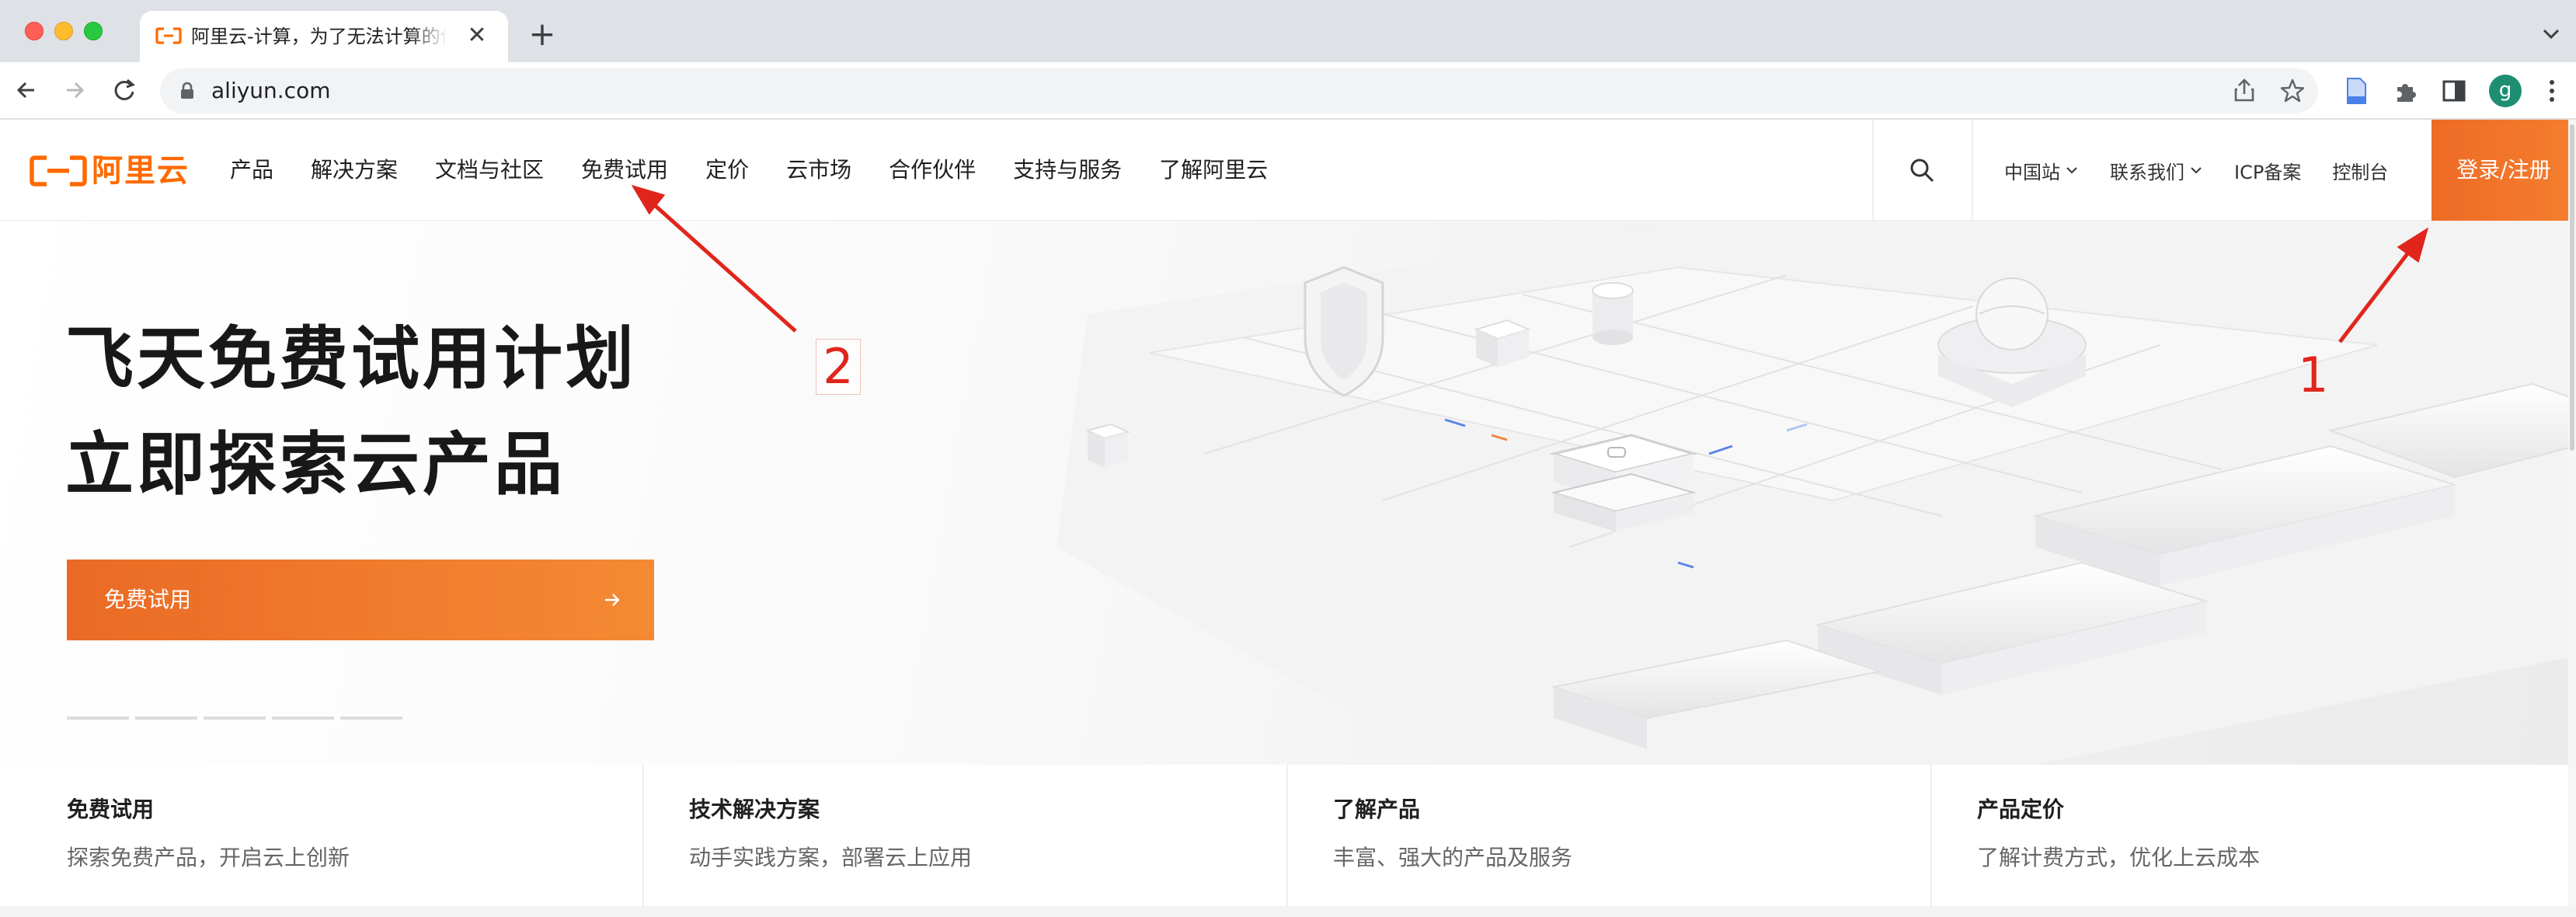 Image resolution: width=2576 pixels, height=917 pixels. I want to click on header-divider, so click(1973, 171).